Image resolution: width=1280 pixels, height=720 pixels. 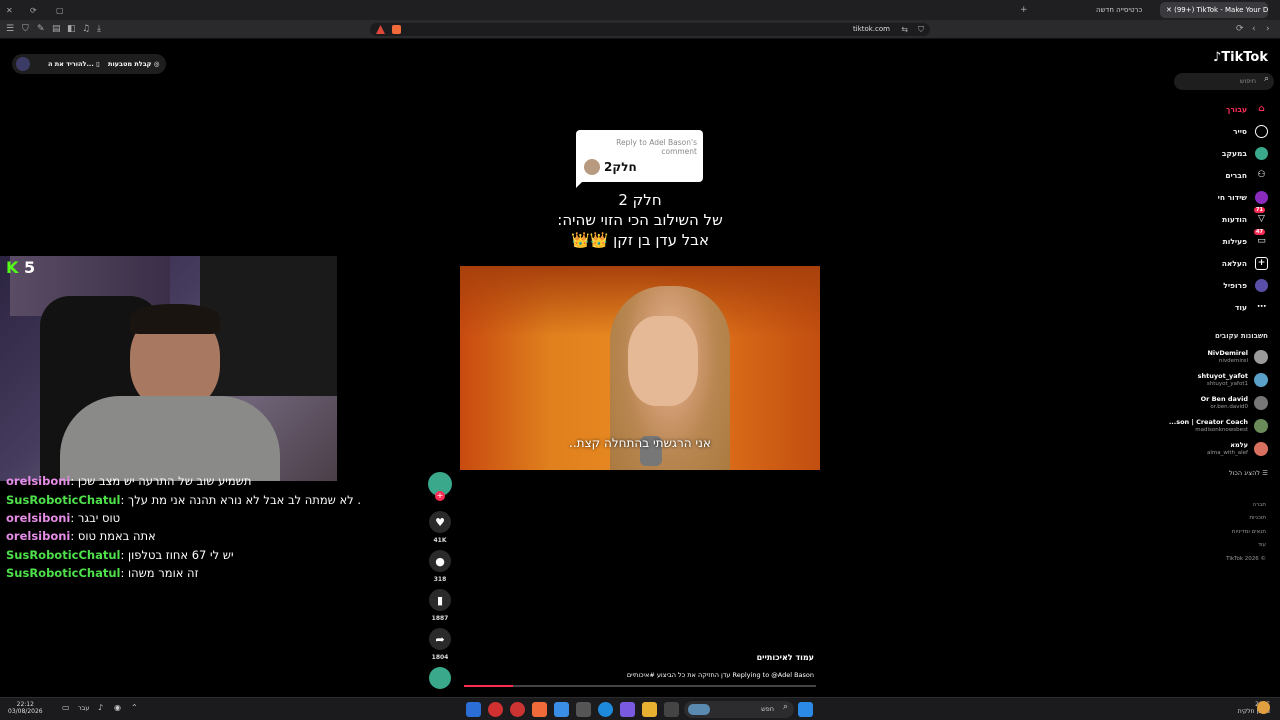 What do you see at coordinates (440, 678) in the screenshot?
I see `music-disc-icon` at bounding box center [440, 678].